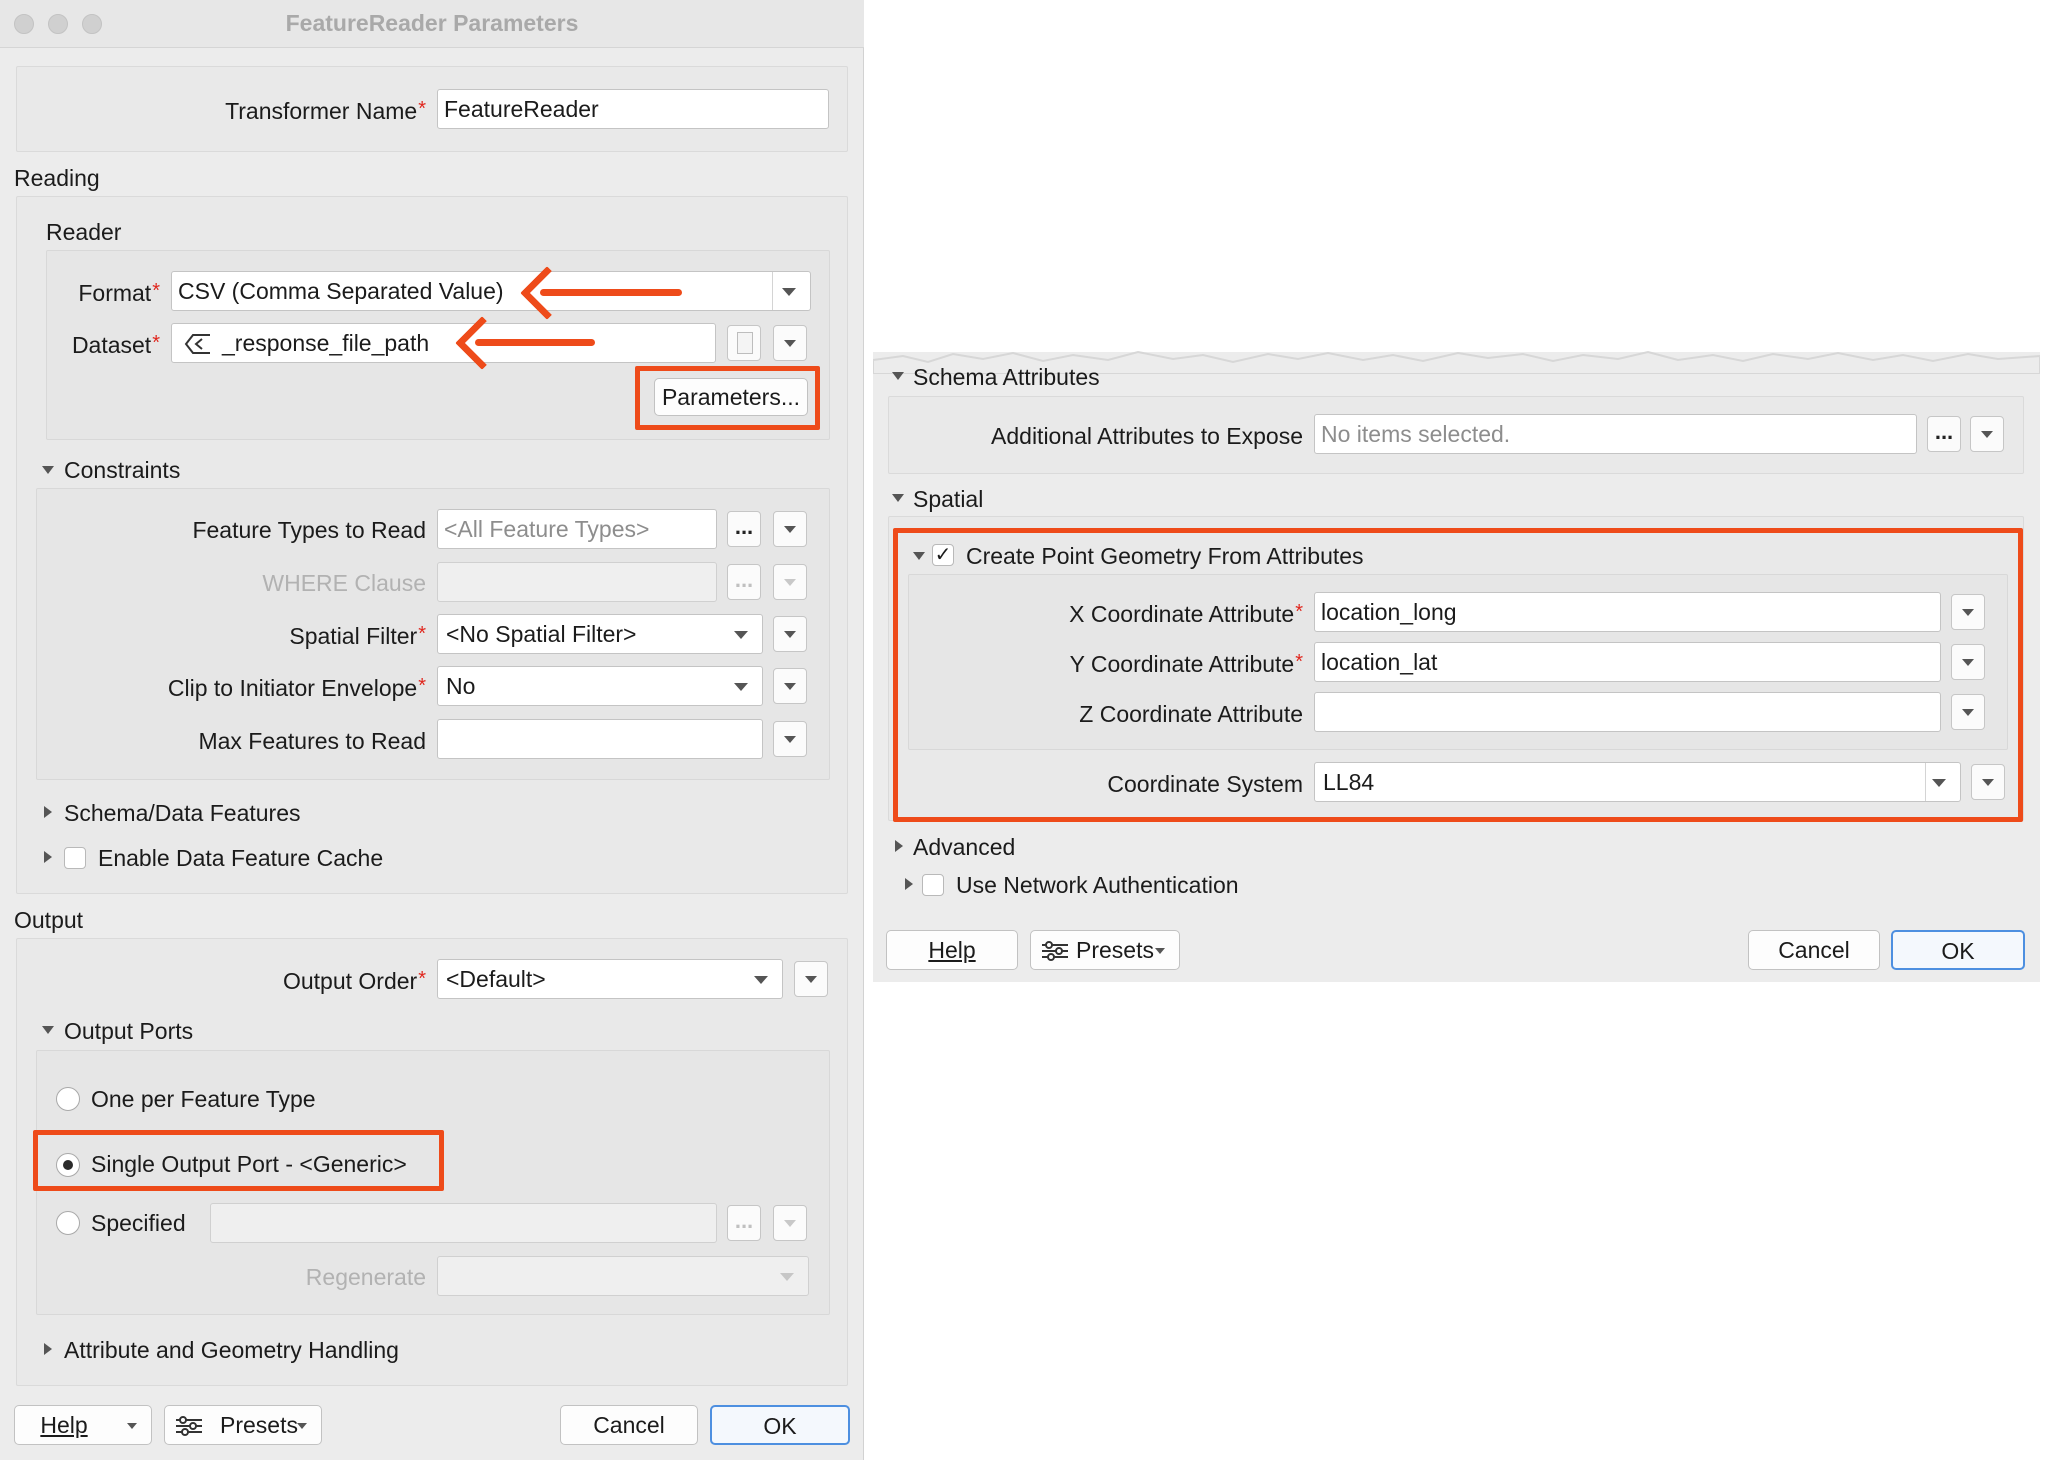  I want to click on browse-file-button, so click(744, 343).